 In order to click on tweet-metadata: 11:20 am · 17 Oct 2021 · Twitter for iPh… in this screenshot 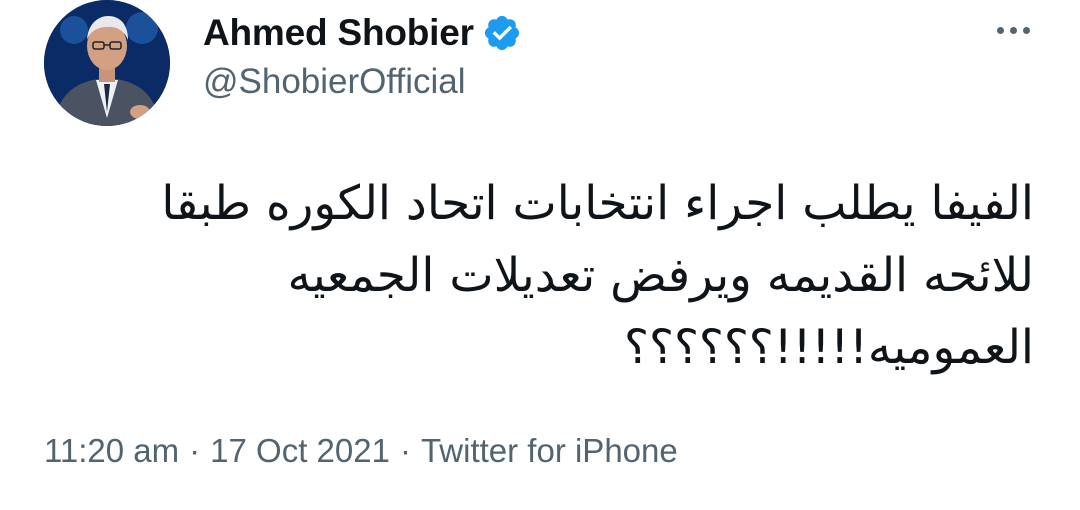, I will do `click(361, 451)`.